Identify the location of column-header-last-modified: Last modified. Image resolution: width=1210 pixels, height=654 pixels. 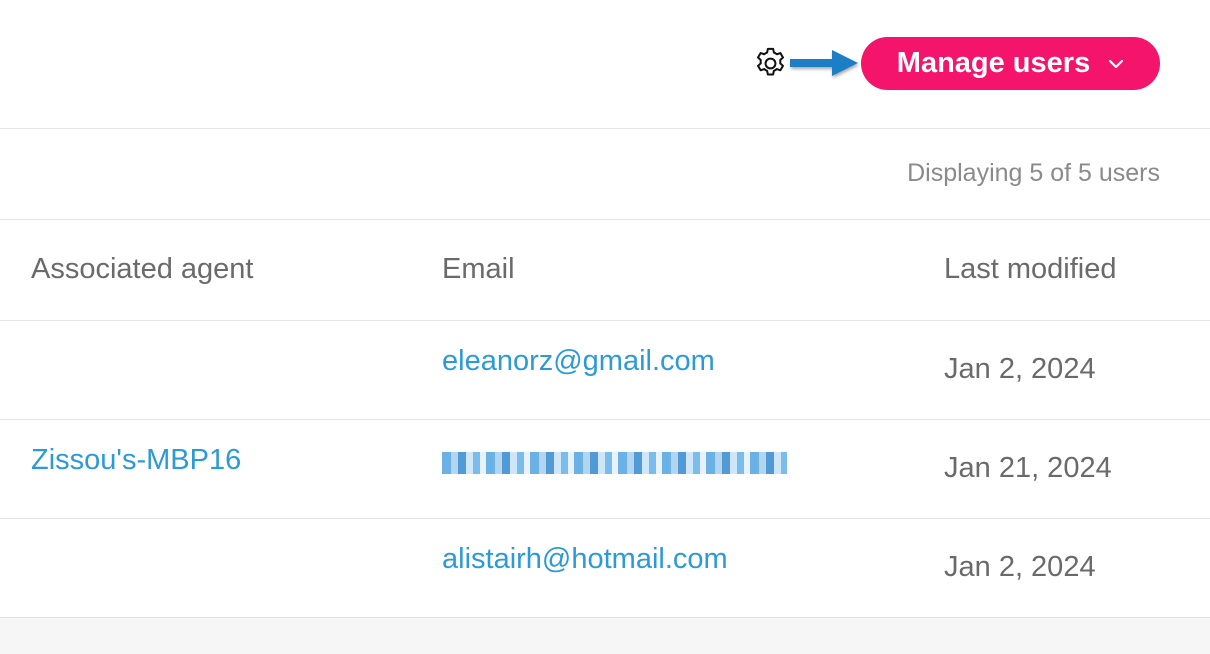
(1030, 269).